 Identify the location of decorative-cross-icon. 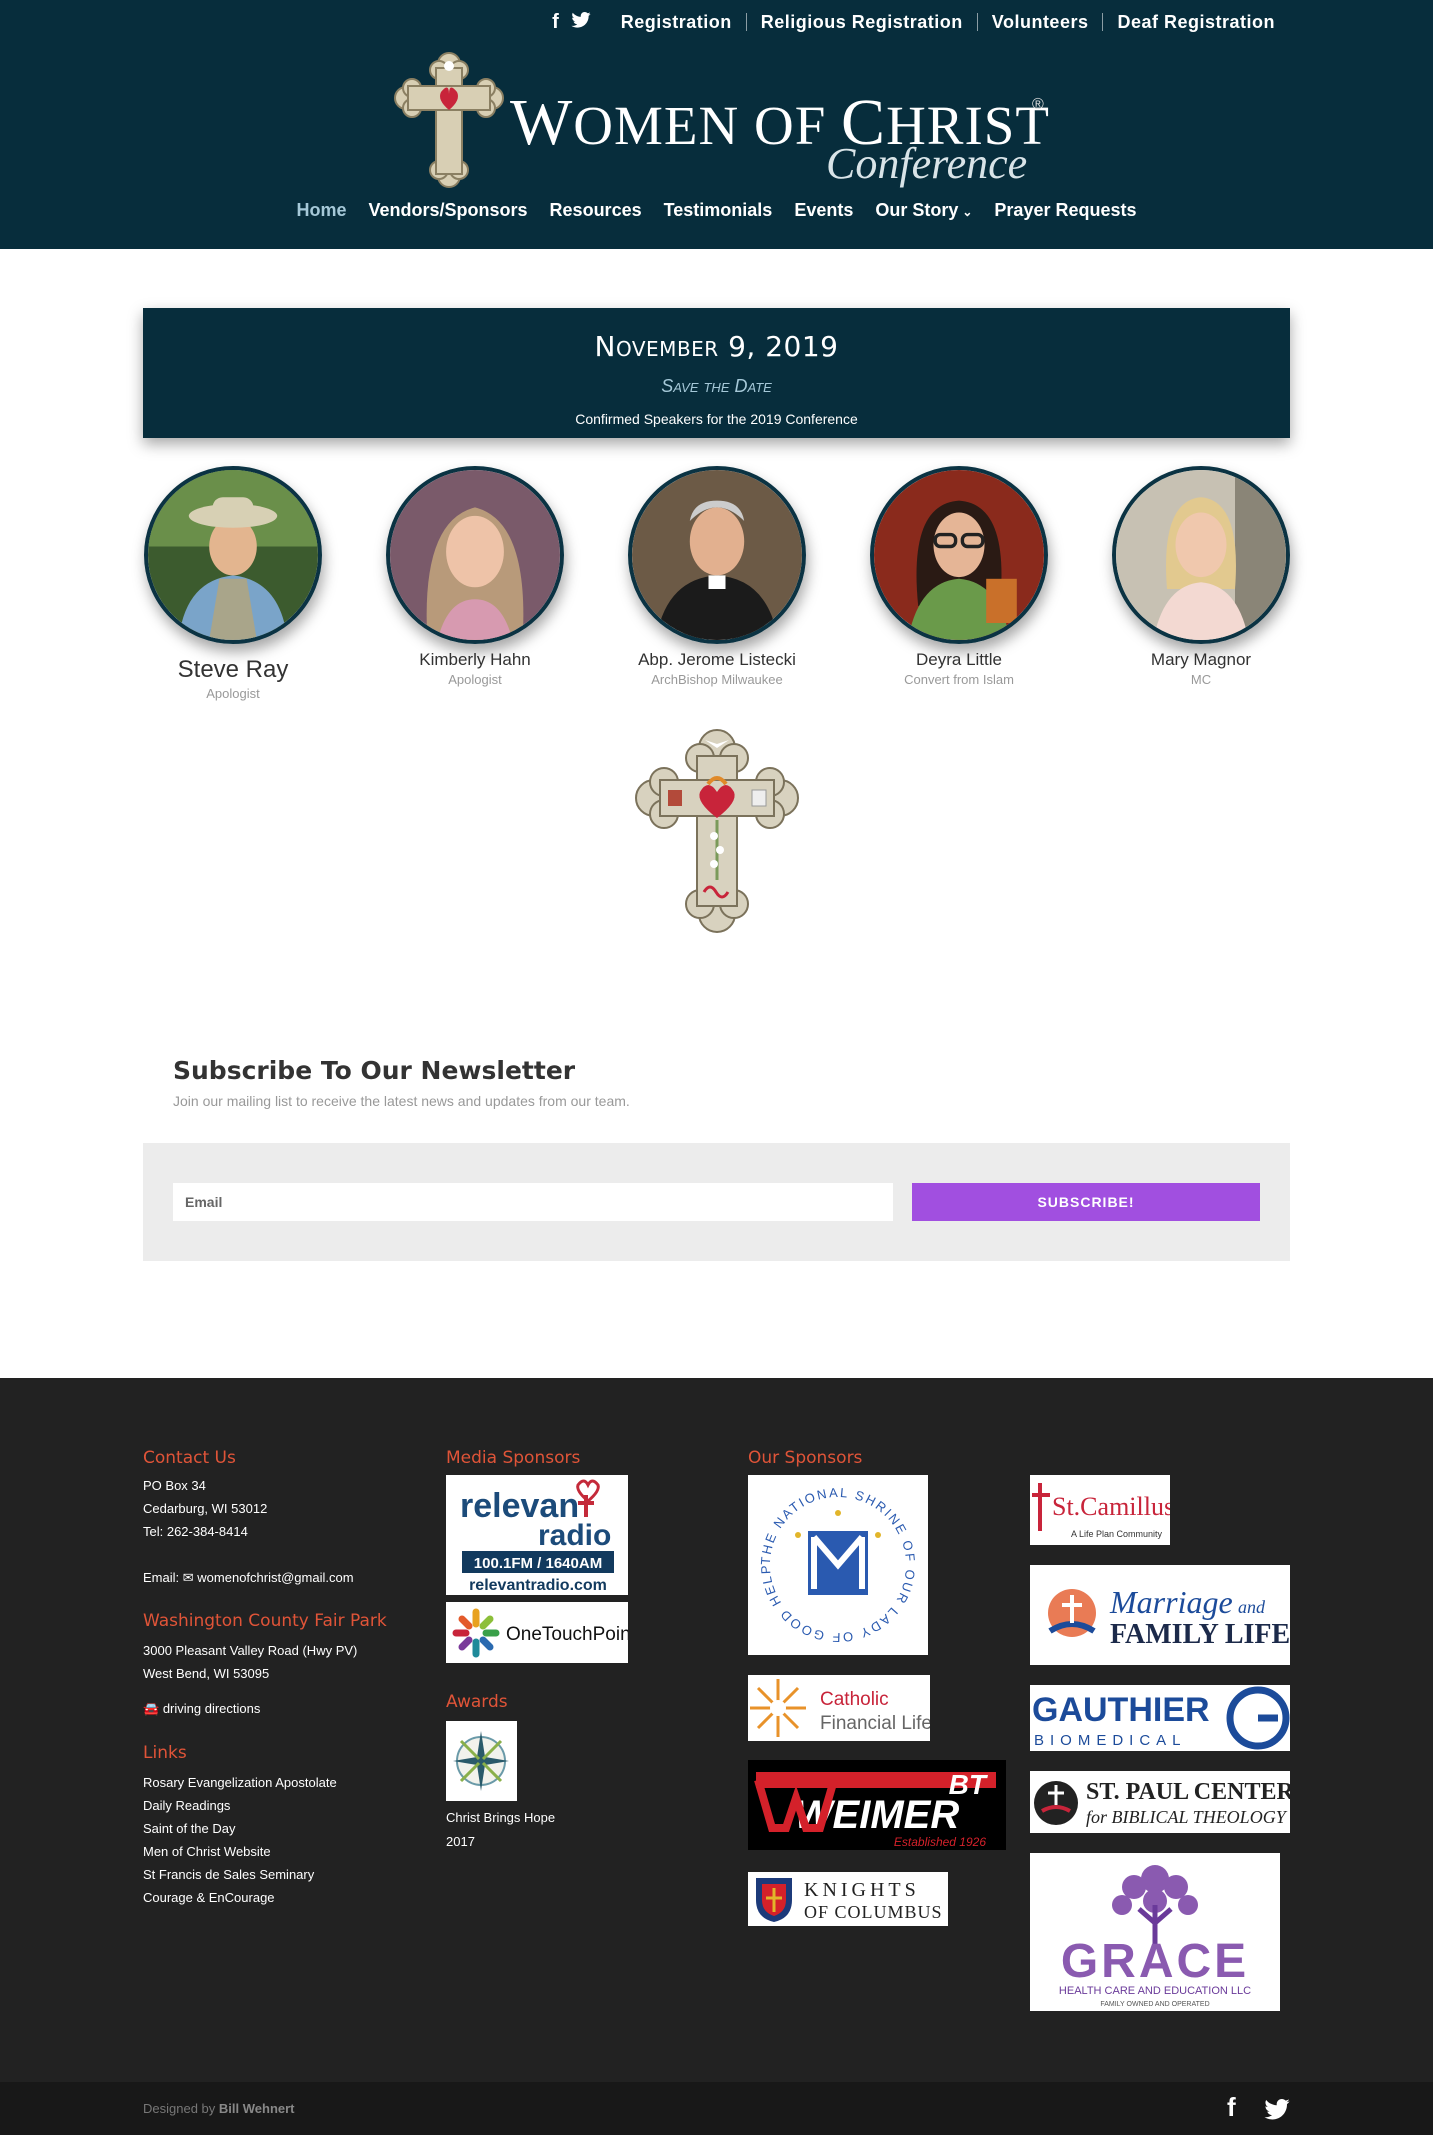
(717, 831).